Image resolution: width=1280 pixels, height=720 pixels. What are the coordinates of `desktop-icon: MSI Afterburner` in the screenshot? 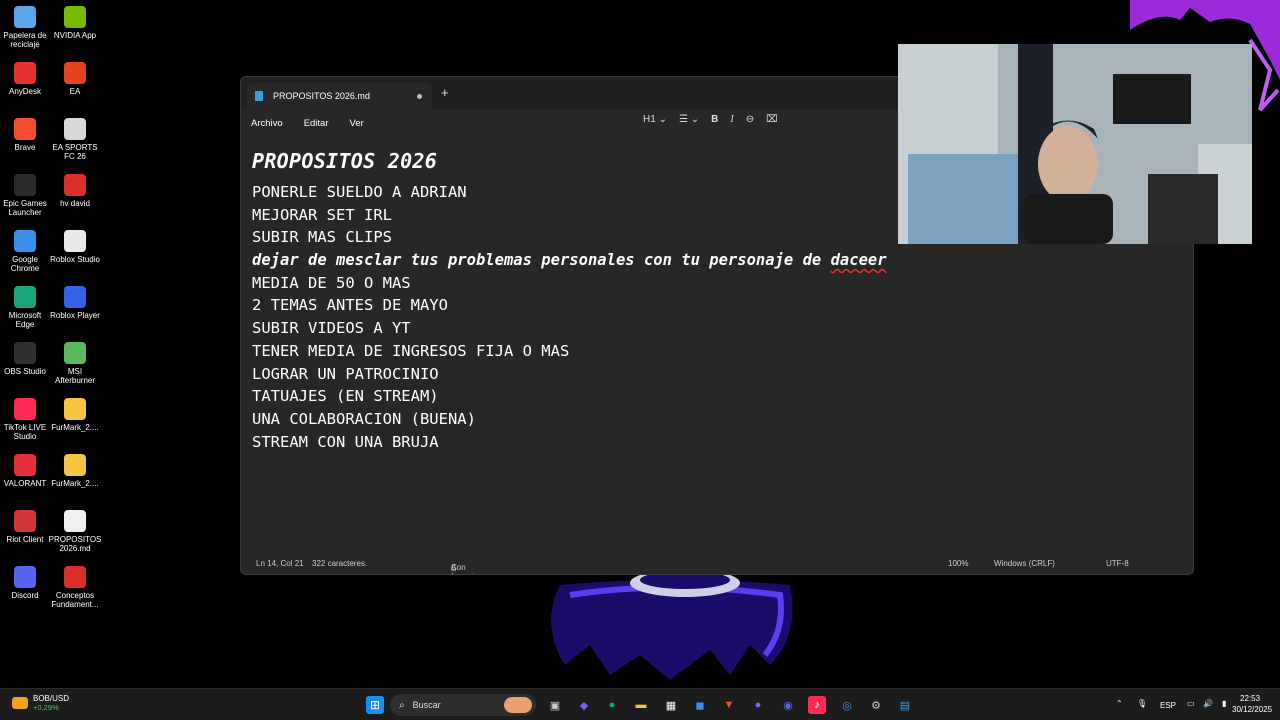 It's located at (75, 363).